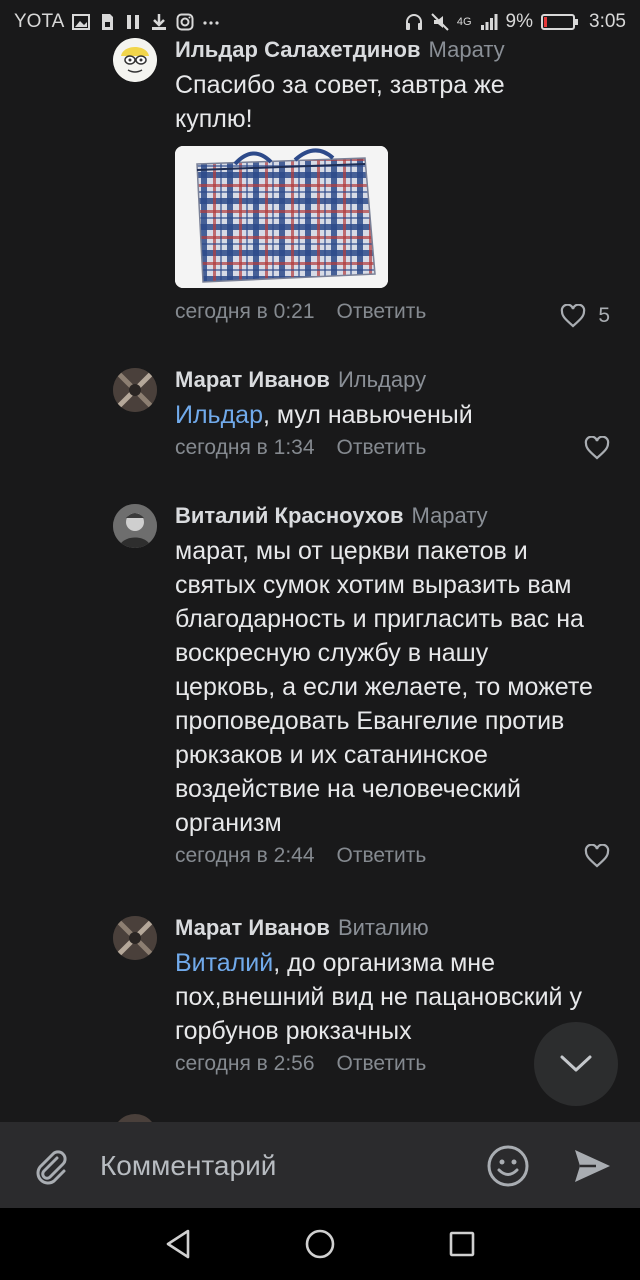 This screenshot has height=1280, width=640. I want to click on comment-header: Марат Иванов Ильдару, so click(397, 380).